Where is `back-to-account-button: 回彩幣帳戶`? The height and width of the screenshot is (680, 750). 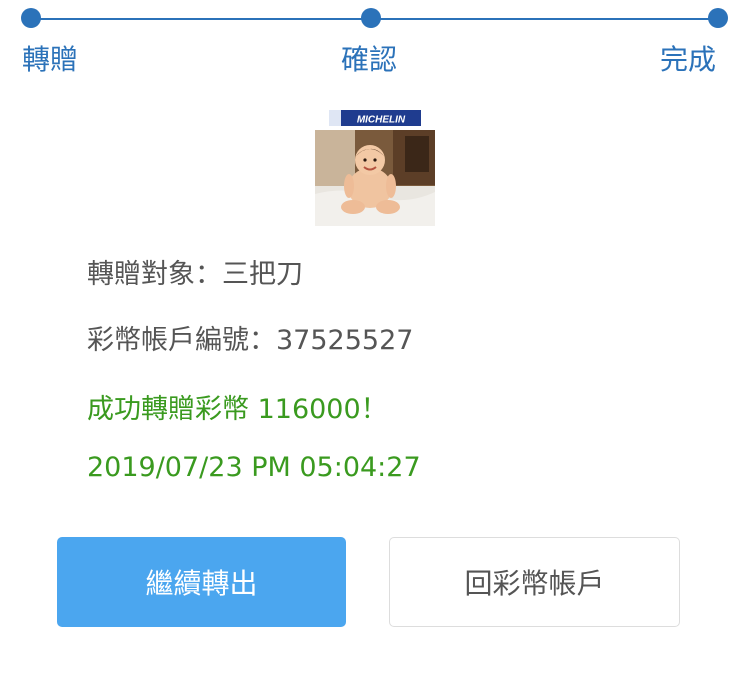
back-to-account-button: 回彩幣帳戶 is located at coordinates (534, 582).